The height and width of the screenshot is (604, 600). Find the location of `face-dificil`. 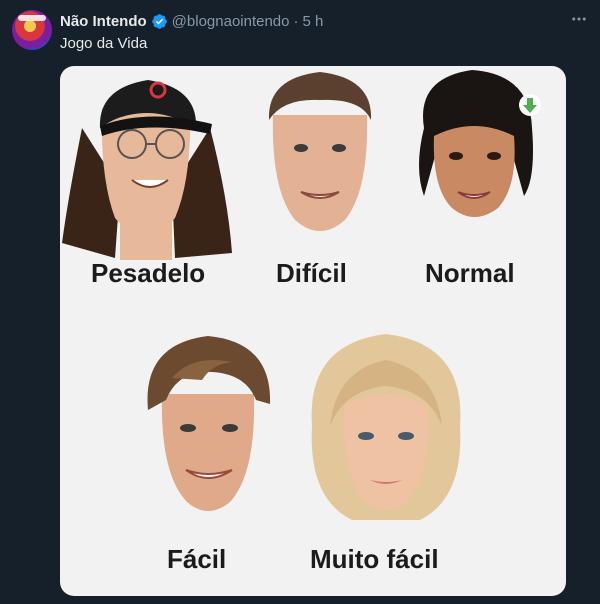

face-dificil is located at coordinates (320, 151).